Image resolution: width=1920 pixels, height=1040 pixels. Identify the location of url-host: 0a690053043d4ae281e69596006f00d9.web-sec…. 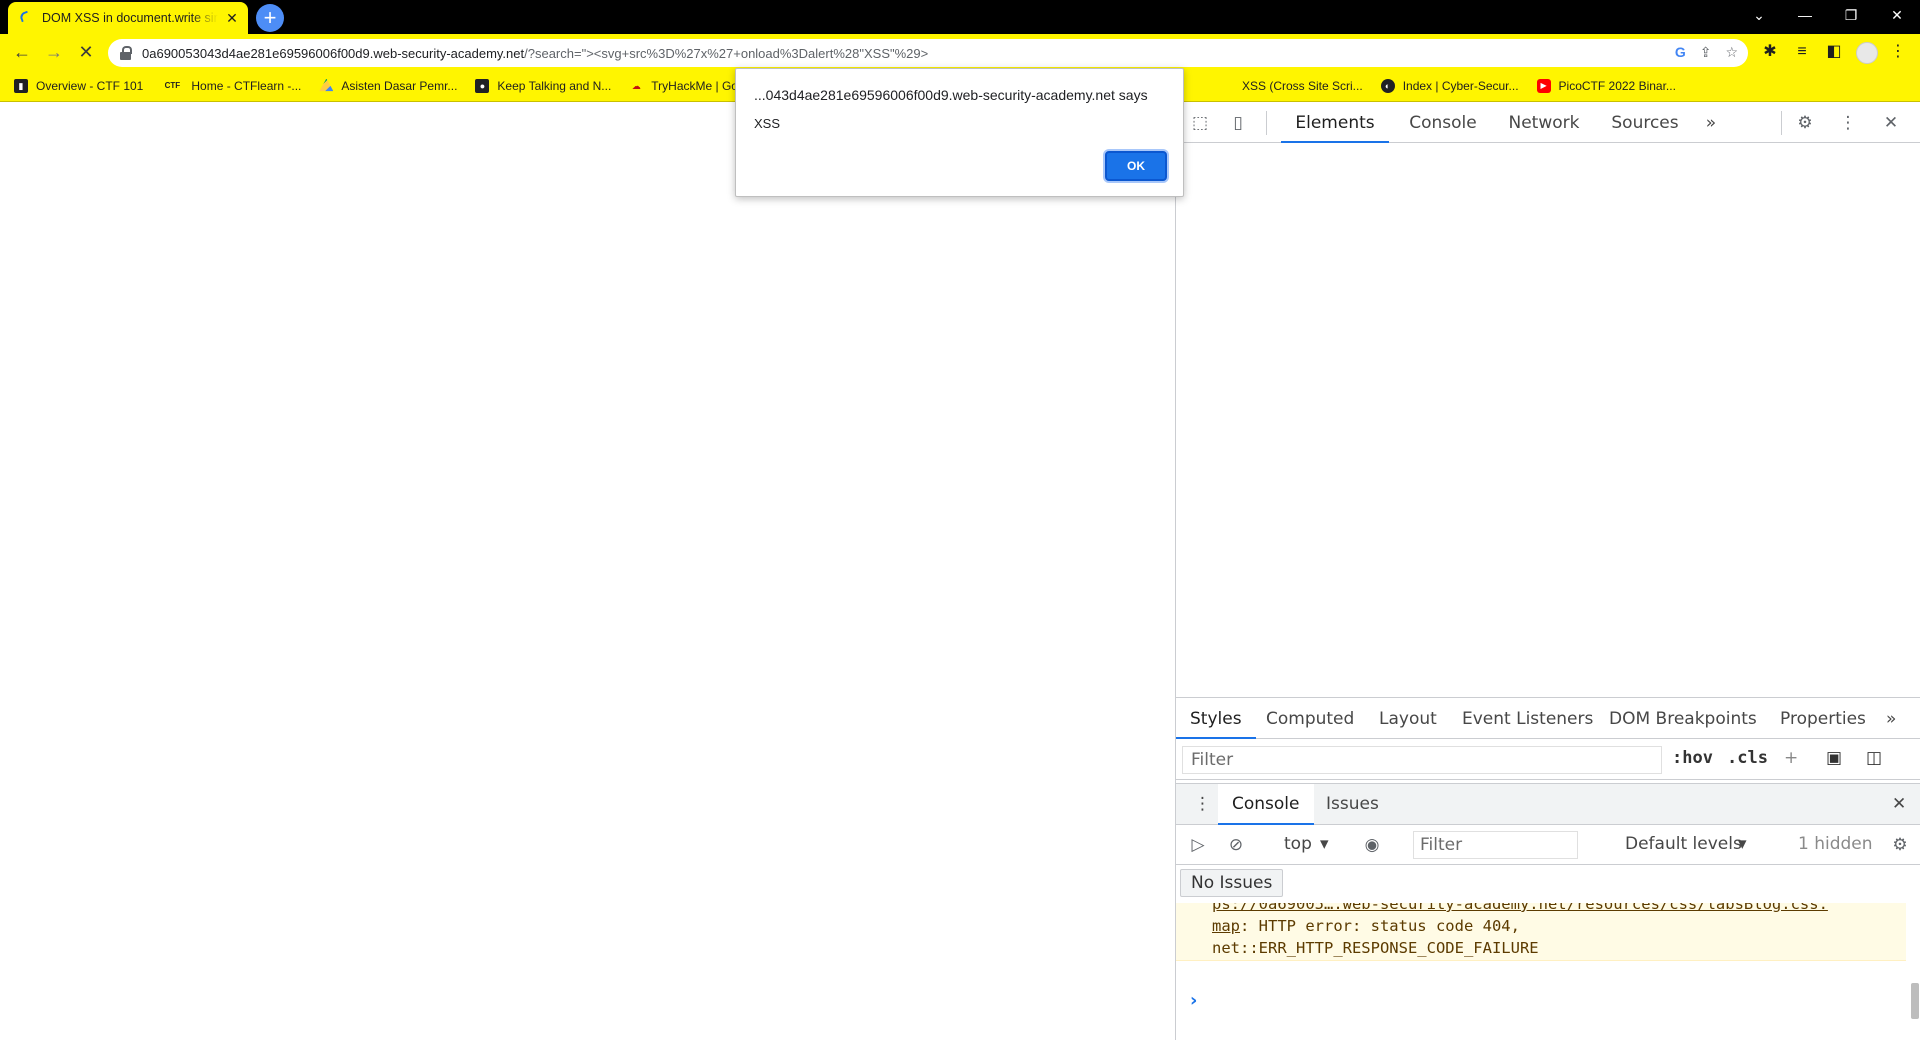
(333, 53).